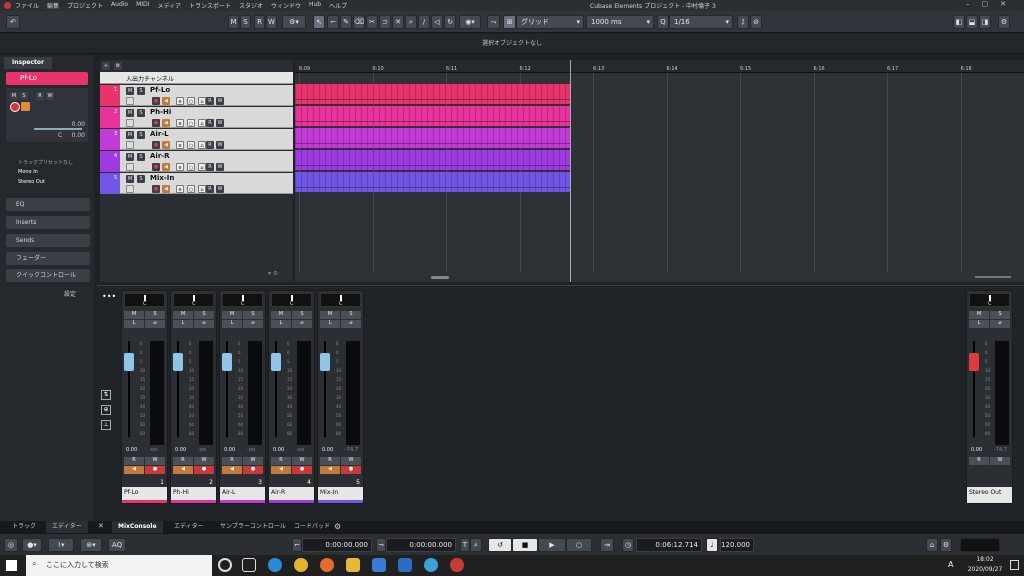 This screenshot has height=576, width=1024. Describe the element at coordinates (509, 22) in the screenshot. I see `snap-toggle-icon: ⊞` at that location.